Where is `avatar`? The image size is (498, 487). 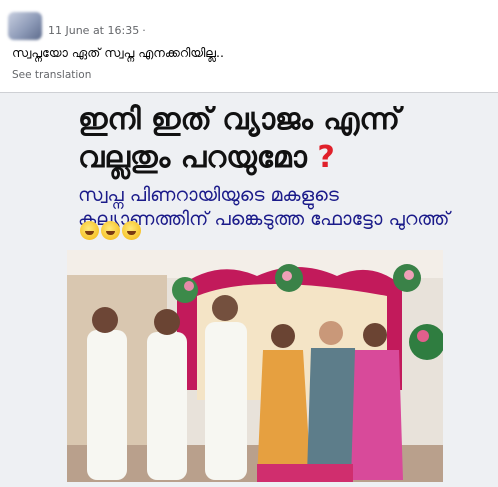
avatar is located at coordinates (25, 26).